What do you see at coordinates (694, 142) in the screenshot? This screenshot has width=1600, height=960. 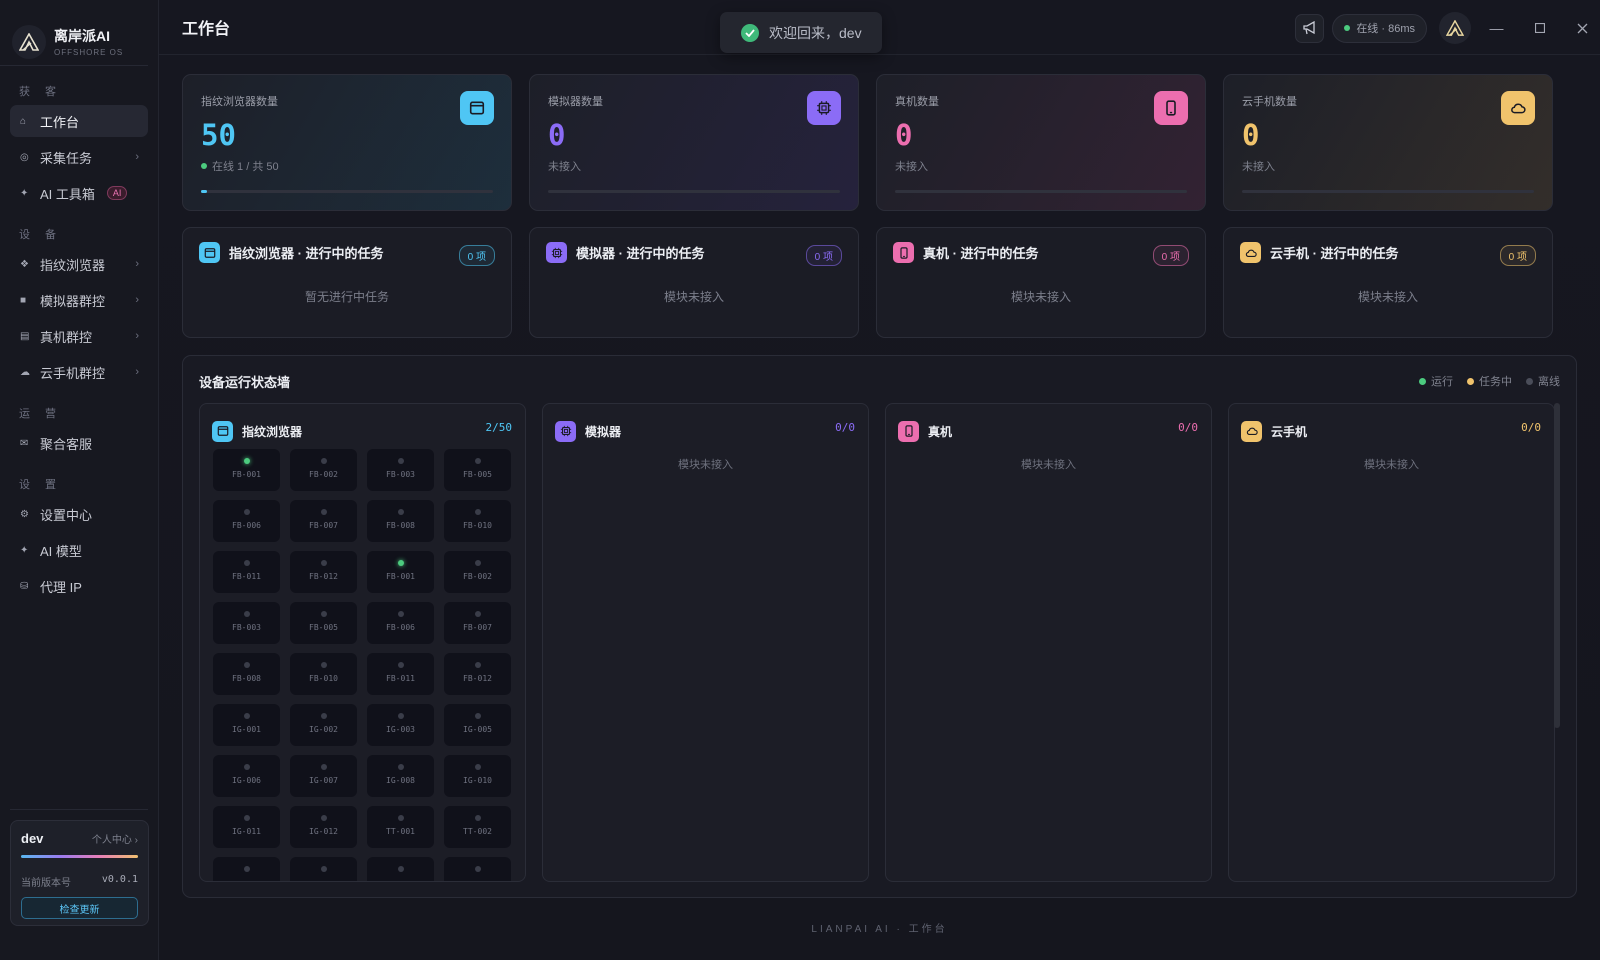 I see `stat-card: 模拟器数量 0 未接入` at bounding box center [694, 142].